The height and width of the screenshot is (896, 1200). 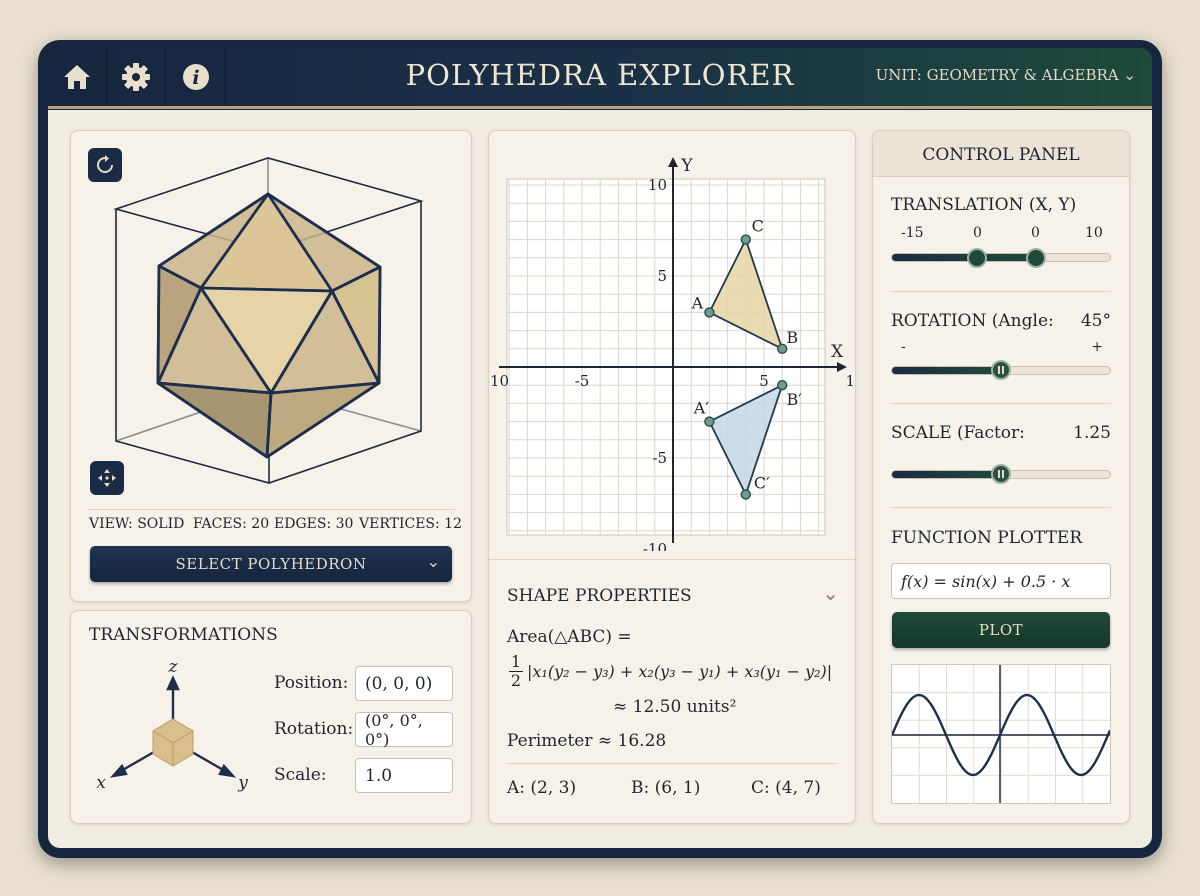 I want to click on polyhedron-viewport, so click(x=271, y=316).